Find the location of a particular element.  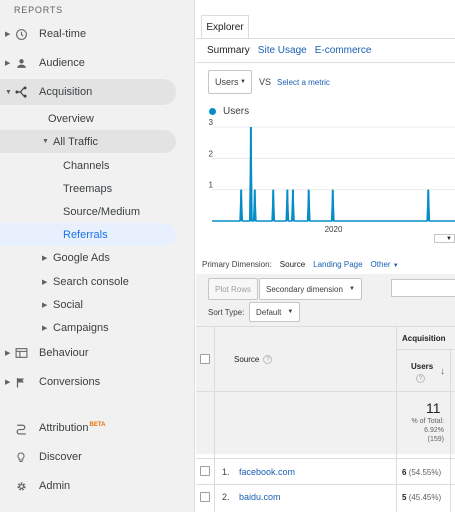

sidebar-item-google-ads: ▶ Google Ads is located at coordinates (88, 257).